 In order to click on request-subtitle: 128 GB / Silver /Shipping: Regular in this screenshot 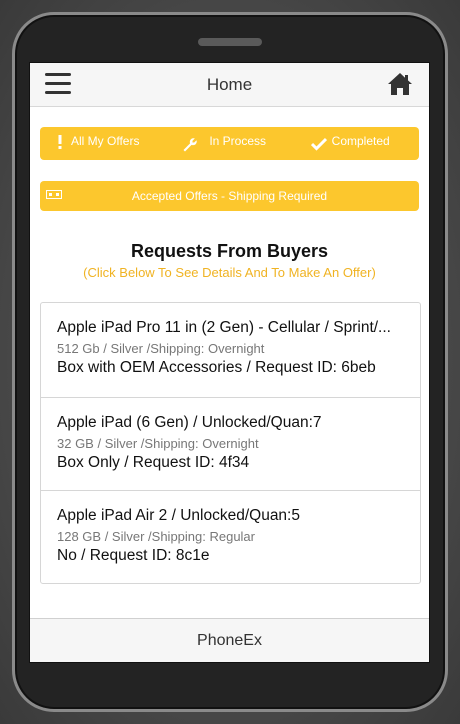, I will do `click(156, 536)`.